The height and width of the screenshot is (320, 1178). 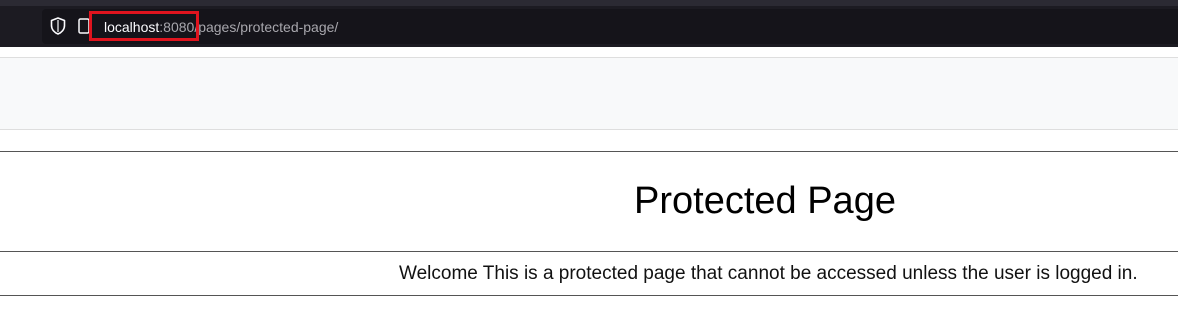 I want to click on url-host: localhost, so click(x=132, y=27).